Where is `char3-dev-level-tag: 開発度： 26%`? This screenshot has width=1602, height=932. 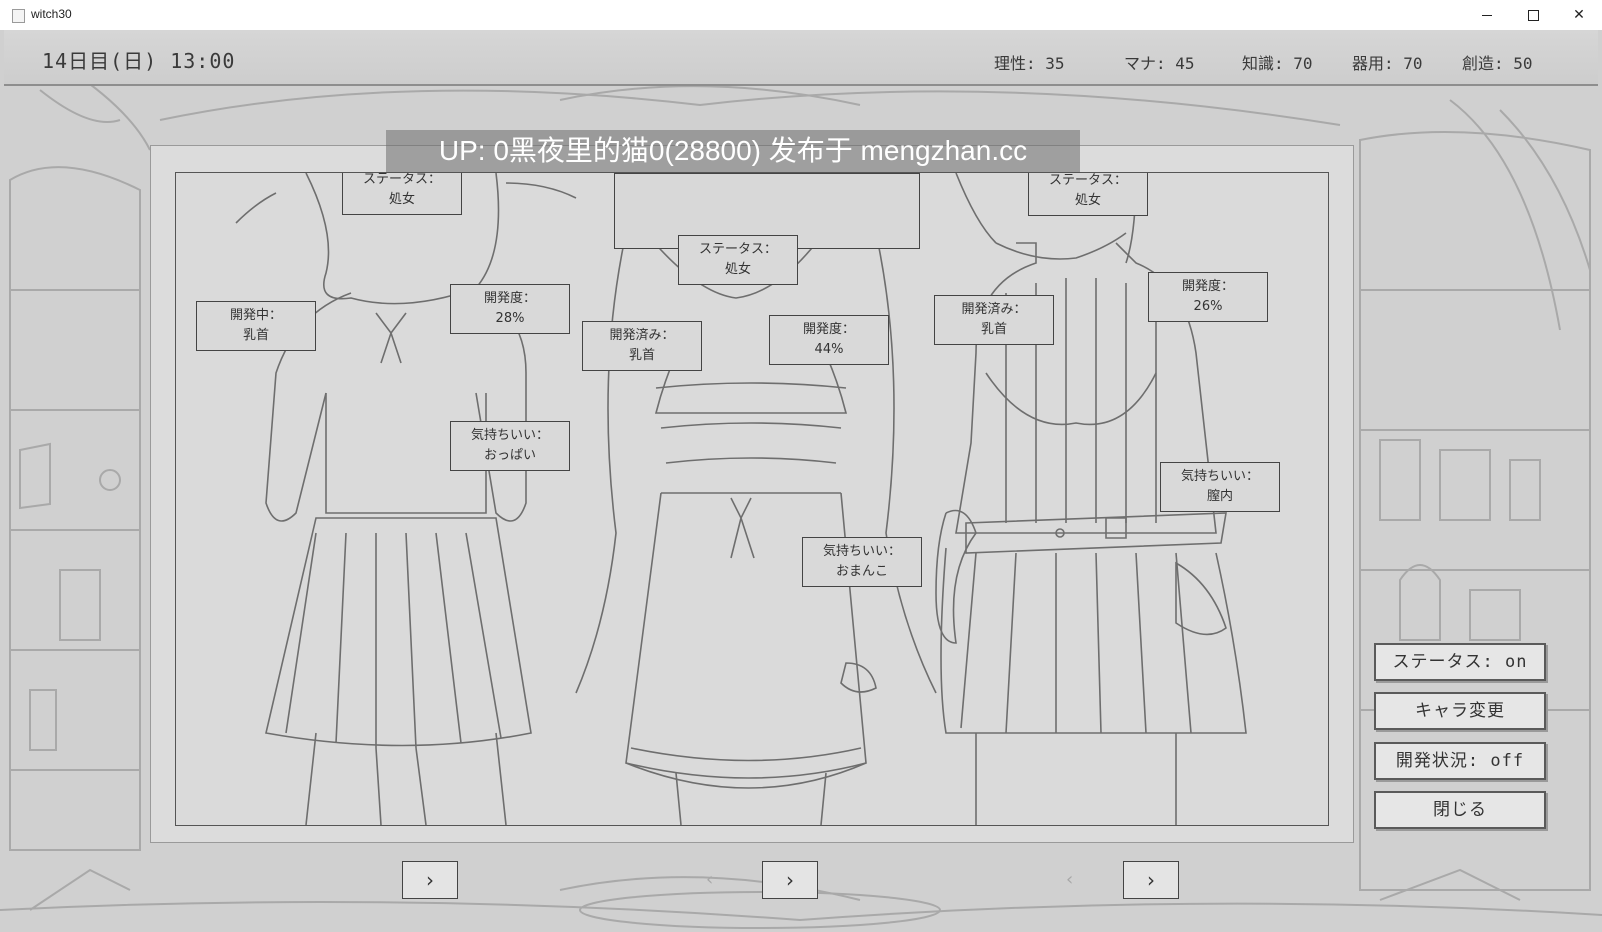
char3-dev-level-tag: 開発度： 26% is located at coordinates (1208, 297).